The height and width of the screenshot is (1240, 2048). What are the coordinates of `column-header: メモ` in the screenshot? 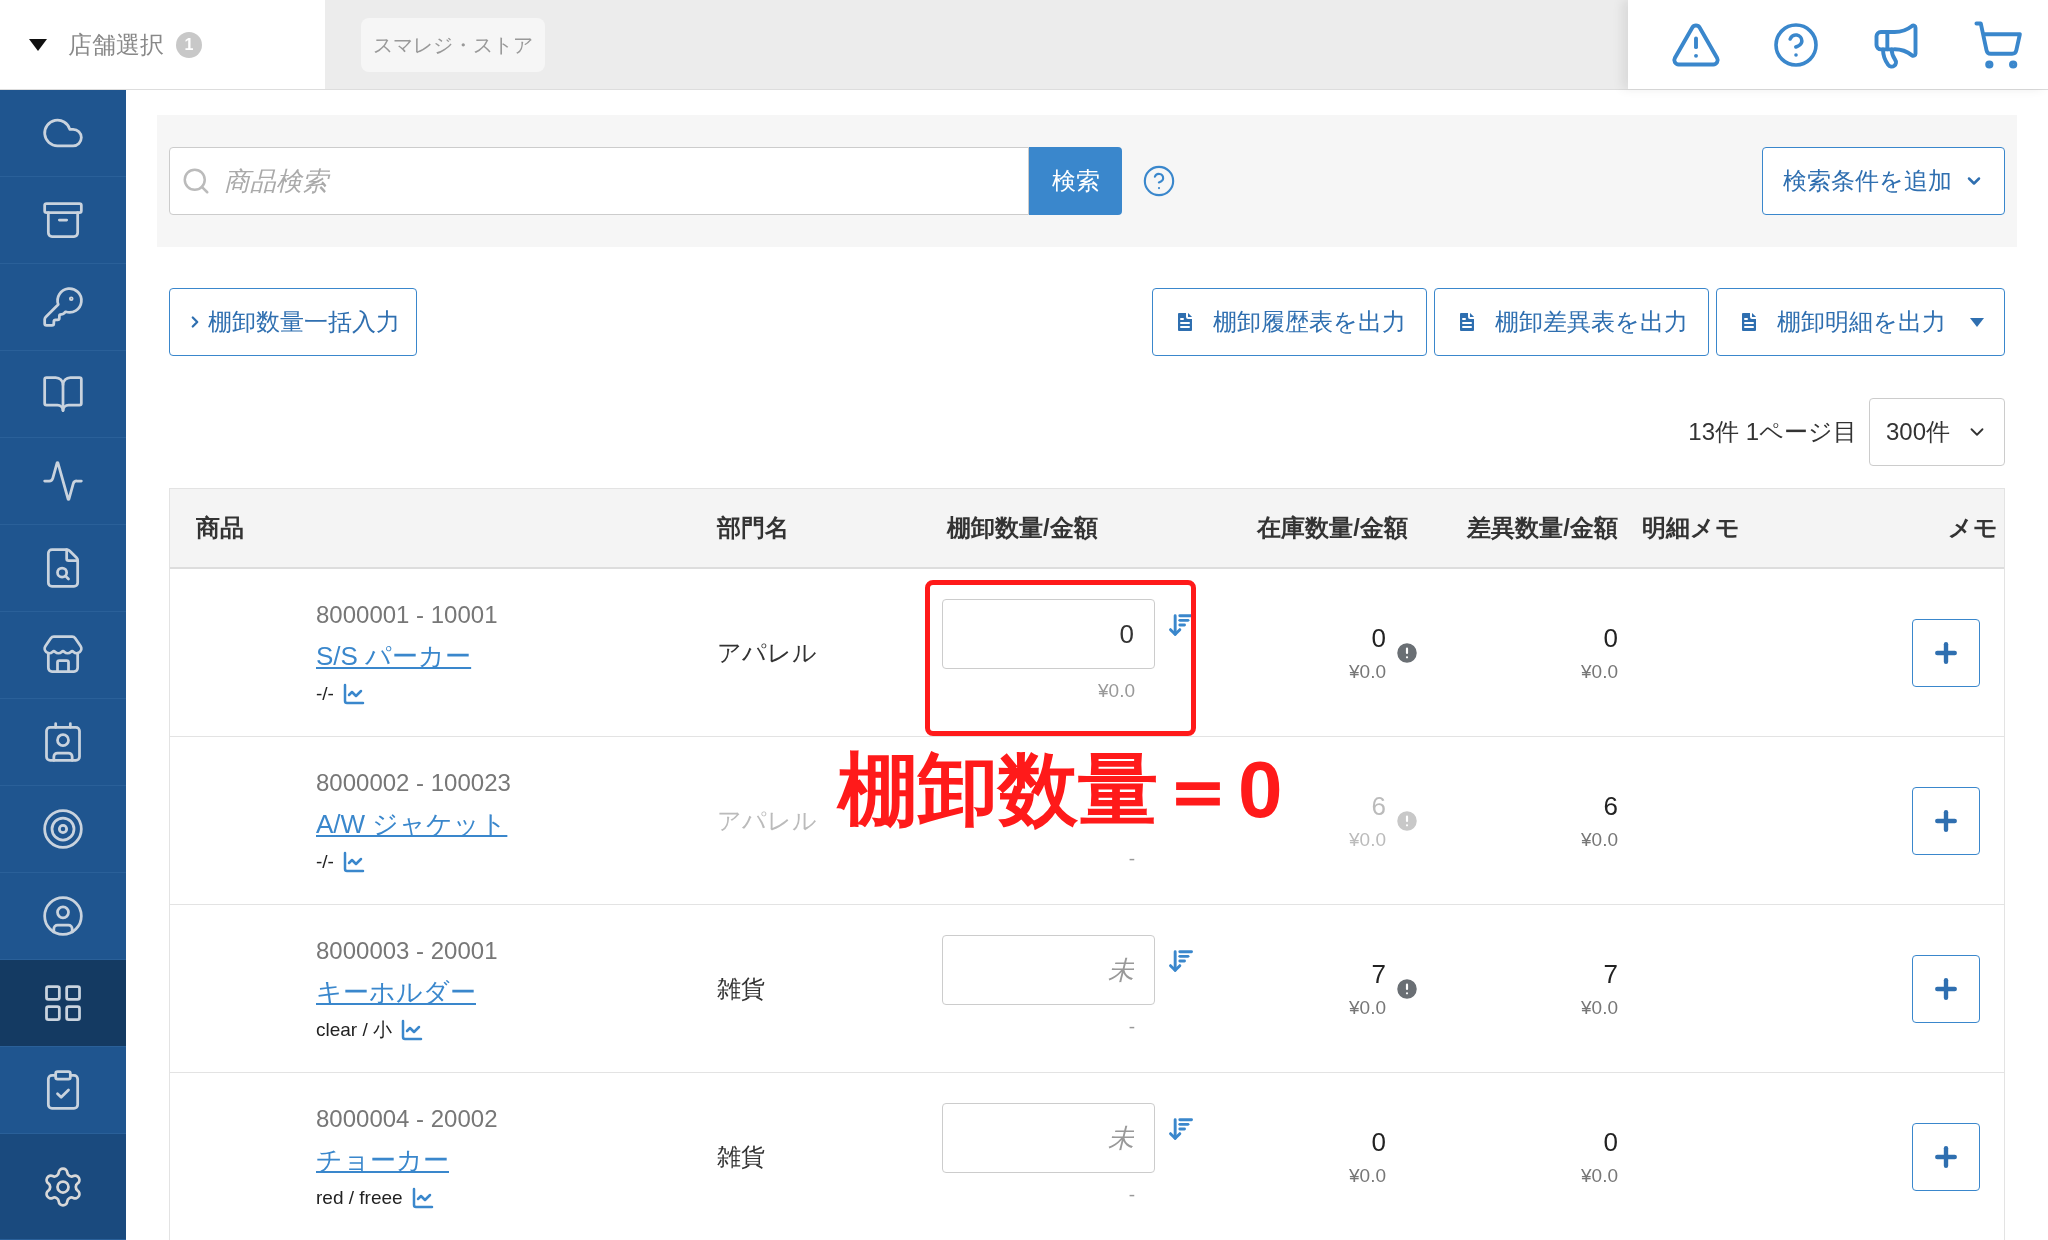 It's located at (1973, 528).